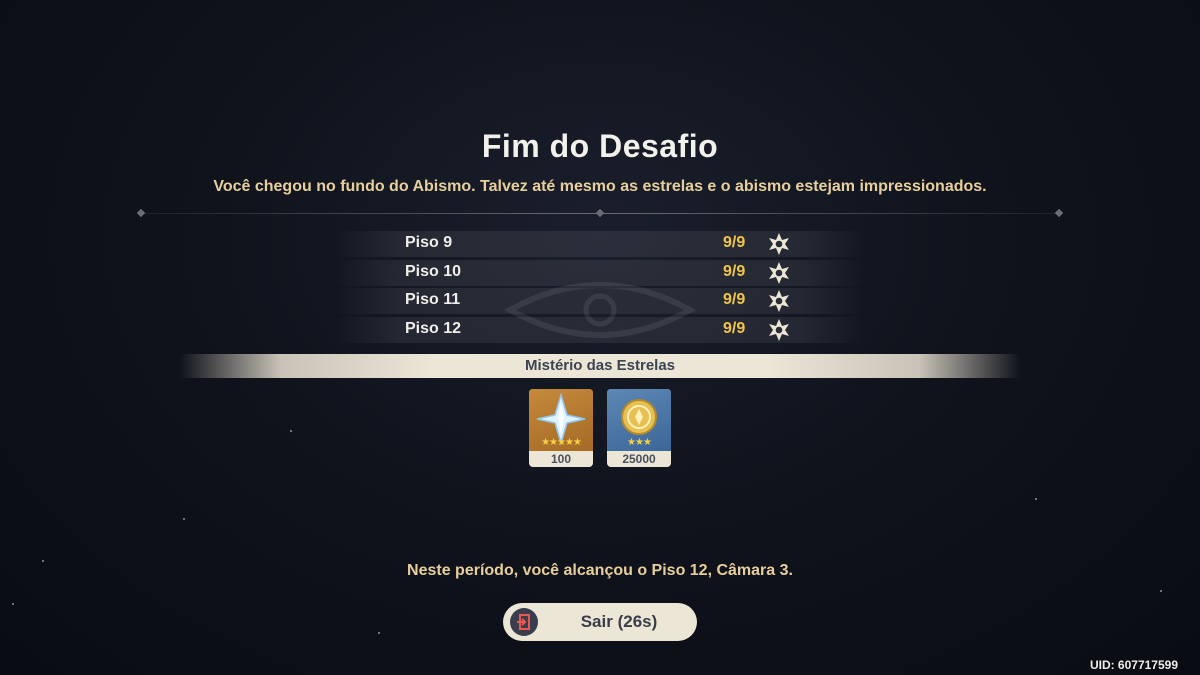 The height and width of the screenshot is (675, 1200). I want to click on rewards-section-header: Mistério das Estrelas, so click(600, 366).